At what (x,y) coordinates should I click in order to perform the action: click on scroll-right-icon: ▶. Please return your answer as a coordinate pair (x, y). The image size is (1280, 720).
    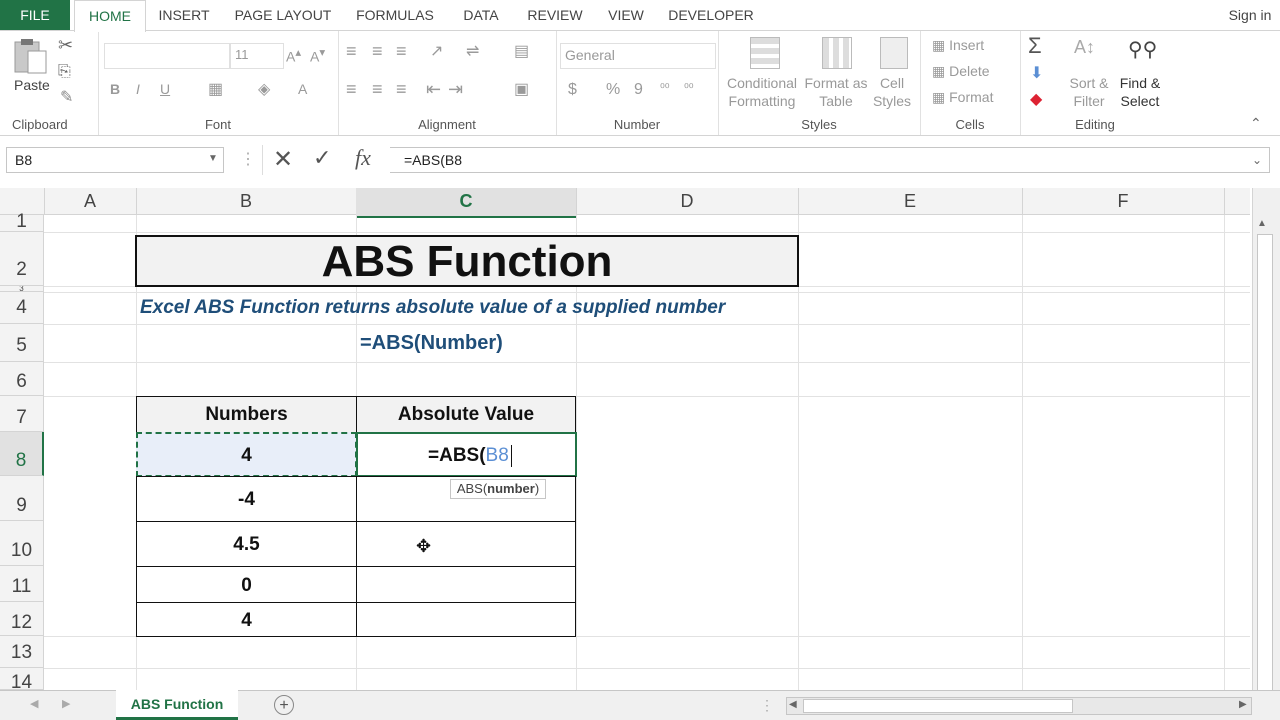
    Looking at the image, I should click on (1243, 704).